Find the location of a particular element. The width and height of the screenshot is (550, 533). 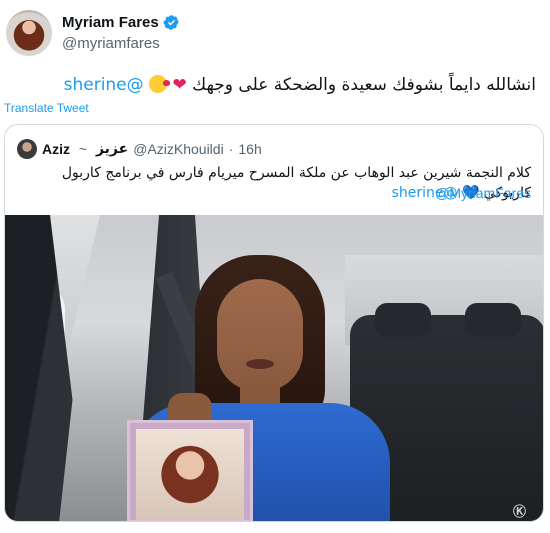

kissing-face-icon is located at coordinates (160, 84).